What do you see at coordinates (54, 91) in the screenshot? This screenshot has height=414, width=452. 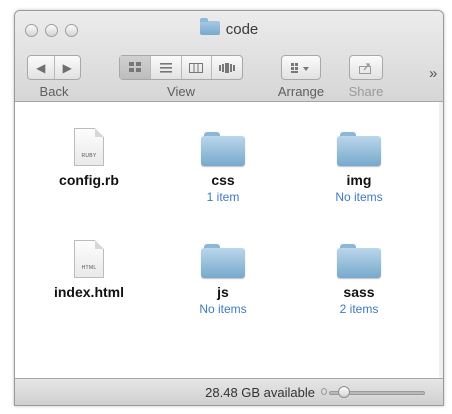 I see `back-label: Back` at bounding box center [54, 91].